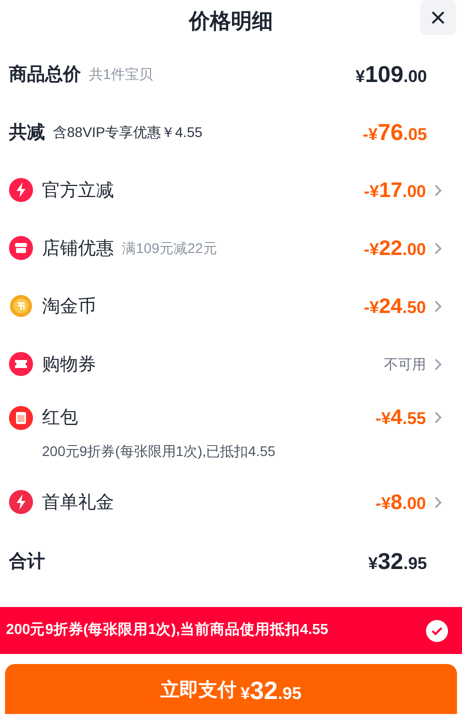  Describe the element at coordinates (401, 417) in the screenshot. I see `discount-amount: -¥4.55` at that location.